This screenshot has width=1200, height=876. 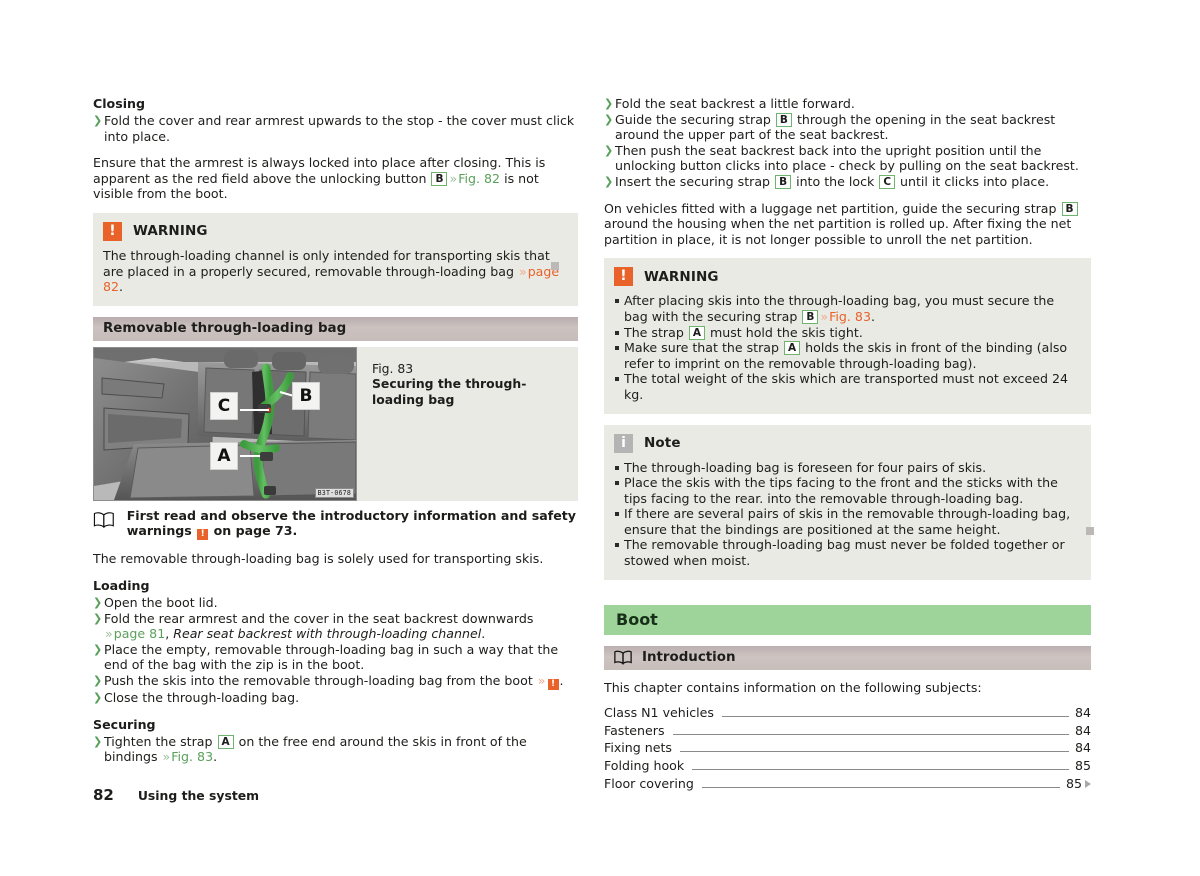 I want to click on toc-row: Class N1 vehicles 84, so click(x=847, y=713).